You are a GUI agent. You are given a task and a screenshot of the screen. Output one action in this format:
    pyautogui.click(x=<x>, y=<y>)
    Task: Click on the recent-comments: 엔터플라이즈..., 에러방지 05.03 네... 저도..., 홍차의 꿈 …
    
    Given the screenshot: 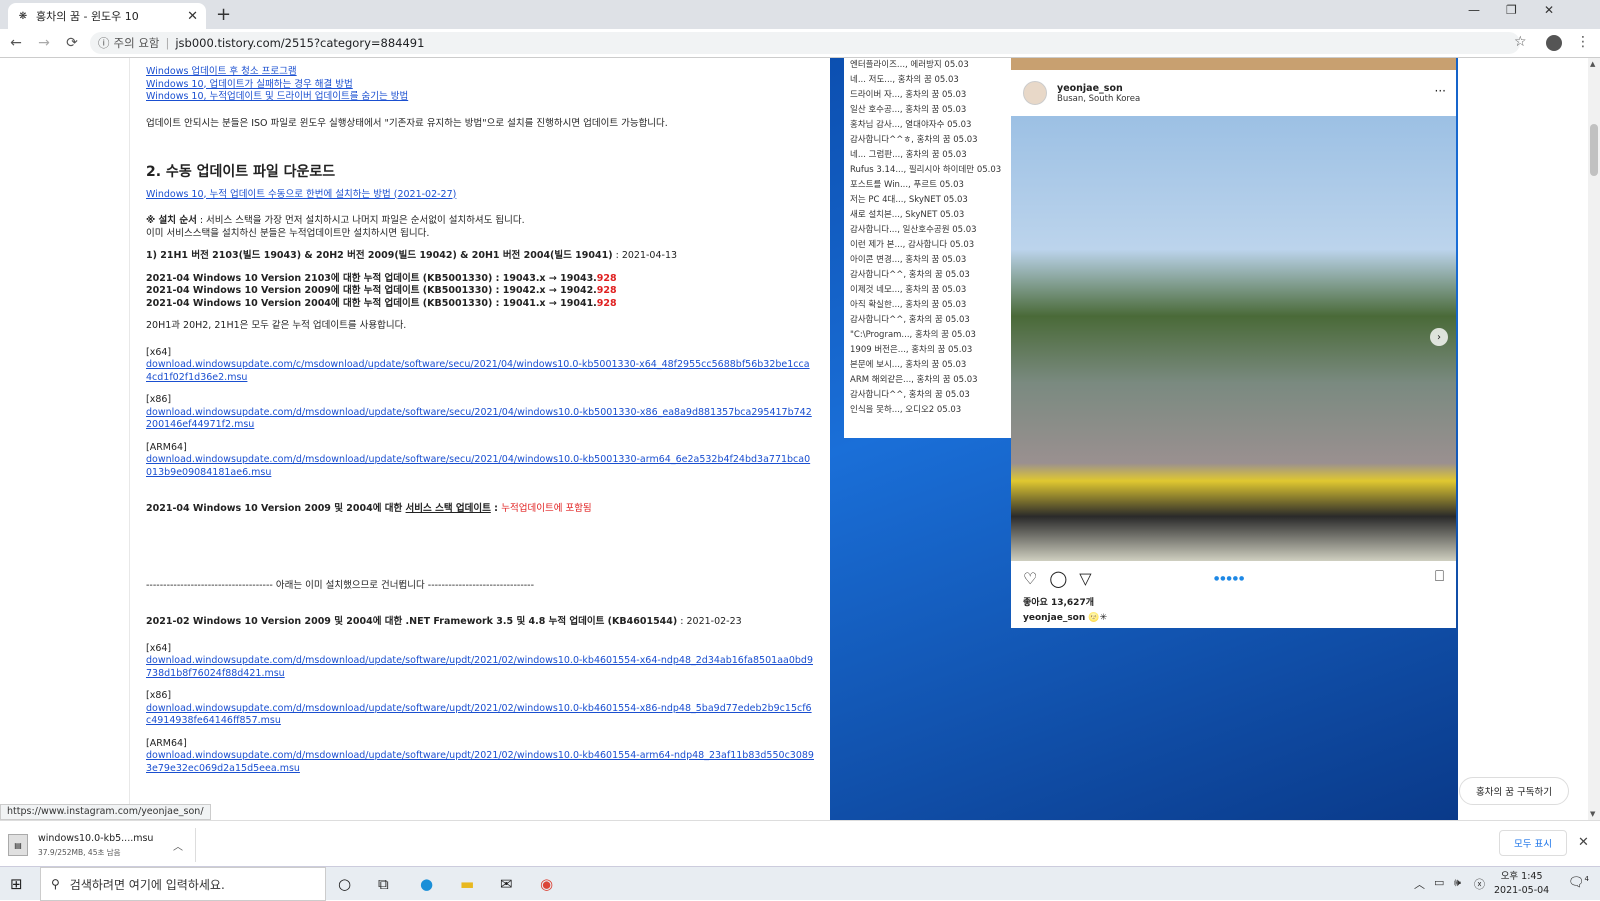 What is the action you would take?
    pyautogui.click(x=928, y=248)
    